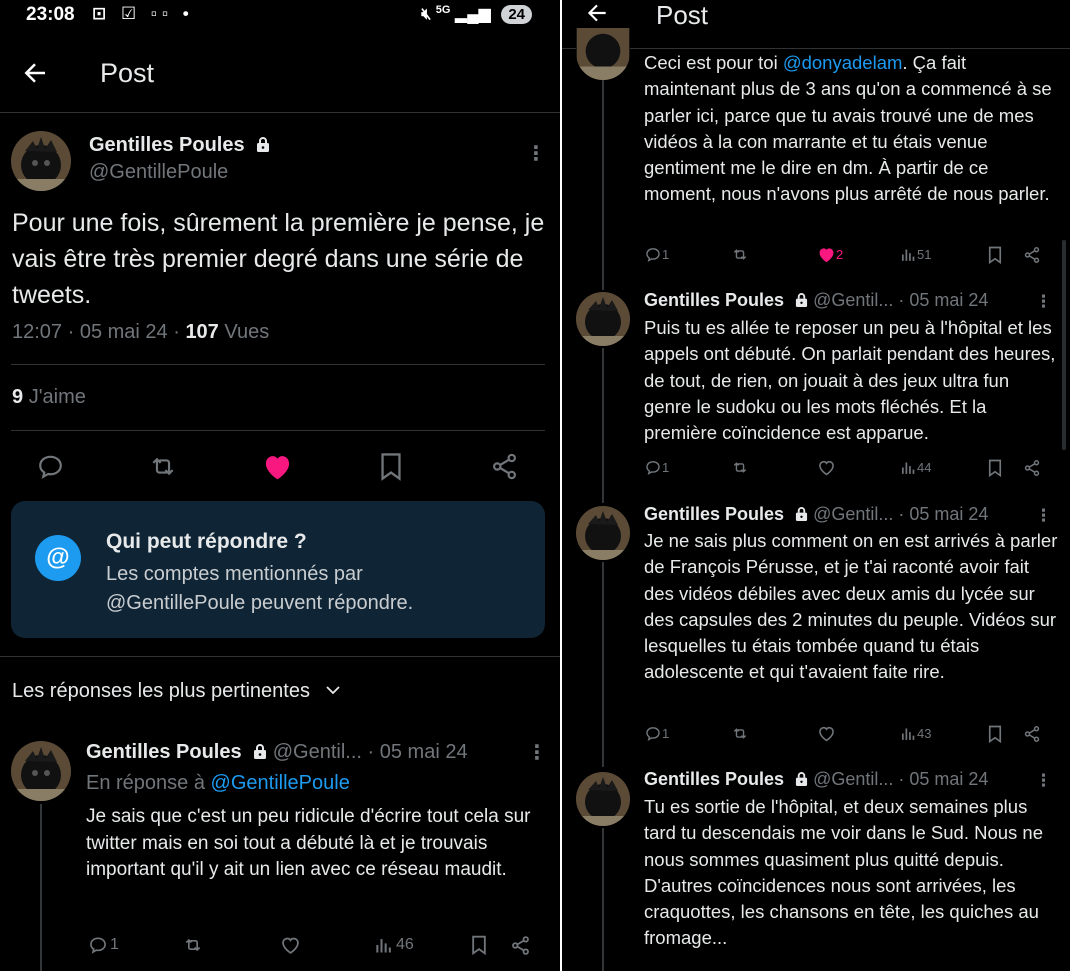  I want to click on status-time: 23:08, so click(50, 14).